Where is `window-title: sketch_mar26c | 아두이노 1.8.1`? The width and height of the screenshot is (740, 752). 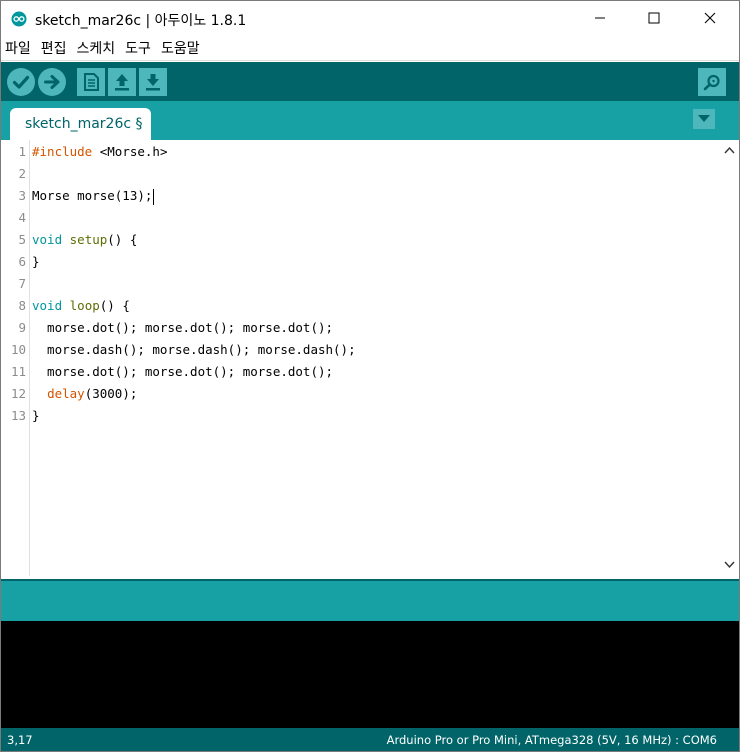 window-title: sketch_mar26c | 아두이노 1.8.1 is located at coordinates (141, 21).